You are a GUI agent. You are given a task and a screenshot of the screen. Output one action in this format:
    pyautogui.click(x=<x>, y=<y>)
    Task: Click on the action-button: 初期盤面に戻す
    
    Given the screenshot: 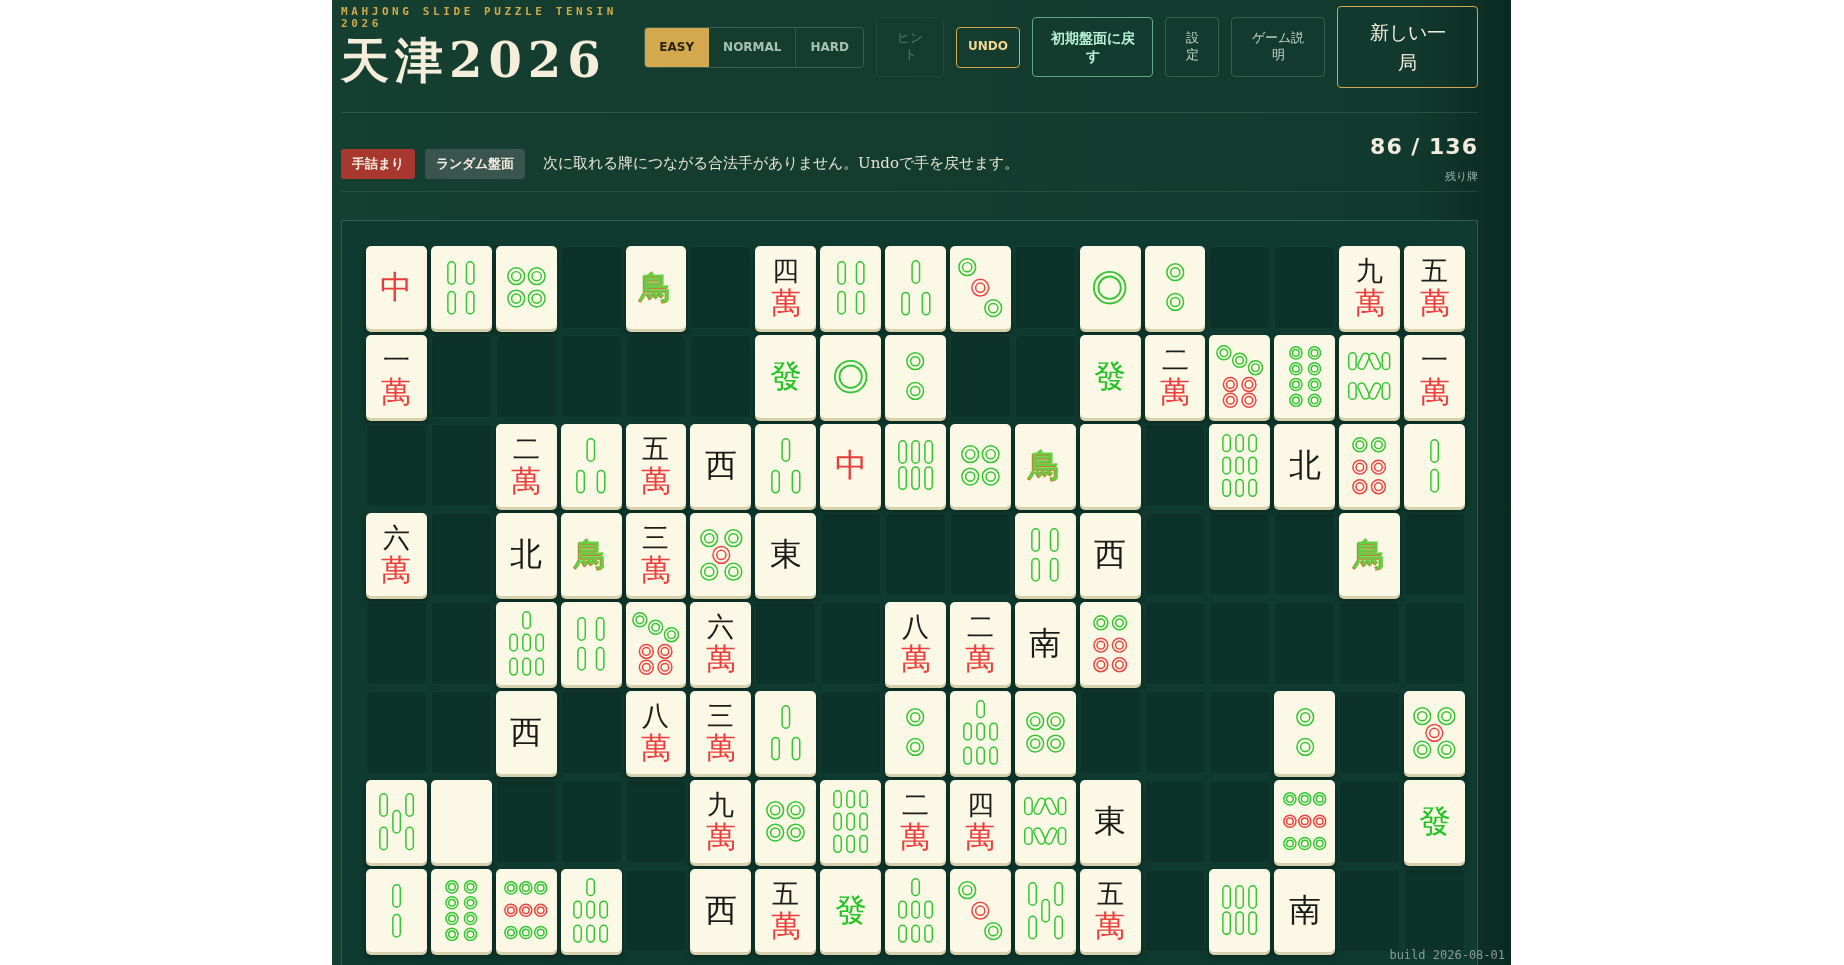 What is the action you would take?
    pyautogui.click(x=1092, y=47)
    